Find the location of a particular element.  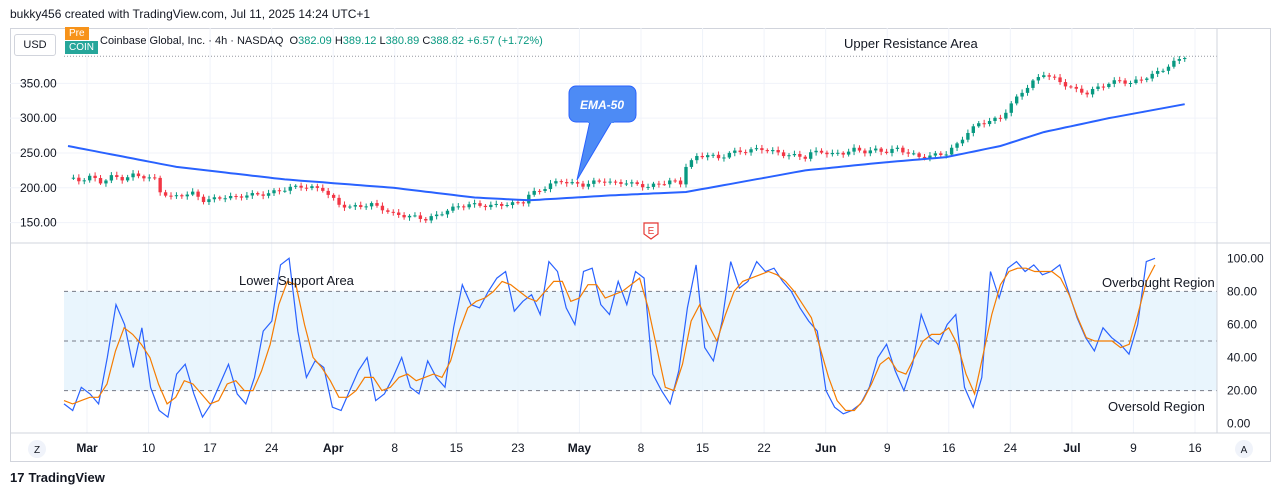

osc-tick-label: 20.00 is located at coordinates (1242, 391).